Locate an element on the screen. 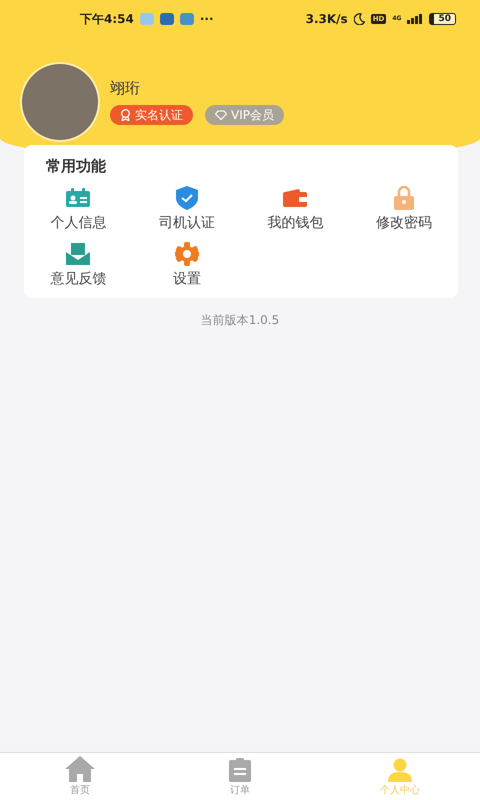 Image resolution: width=480 pixels, height=800 pixels. gear-icon is located at coordinates (186, 254).